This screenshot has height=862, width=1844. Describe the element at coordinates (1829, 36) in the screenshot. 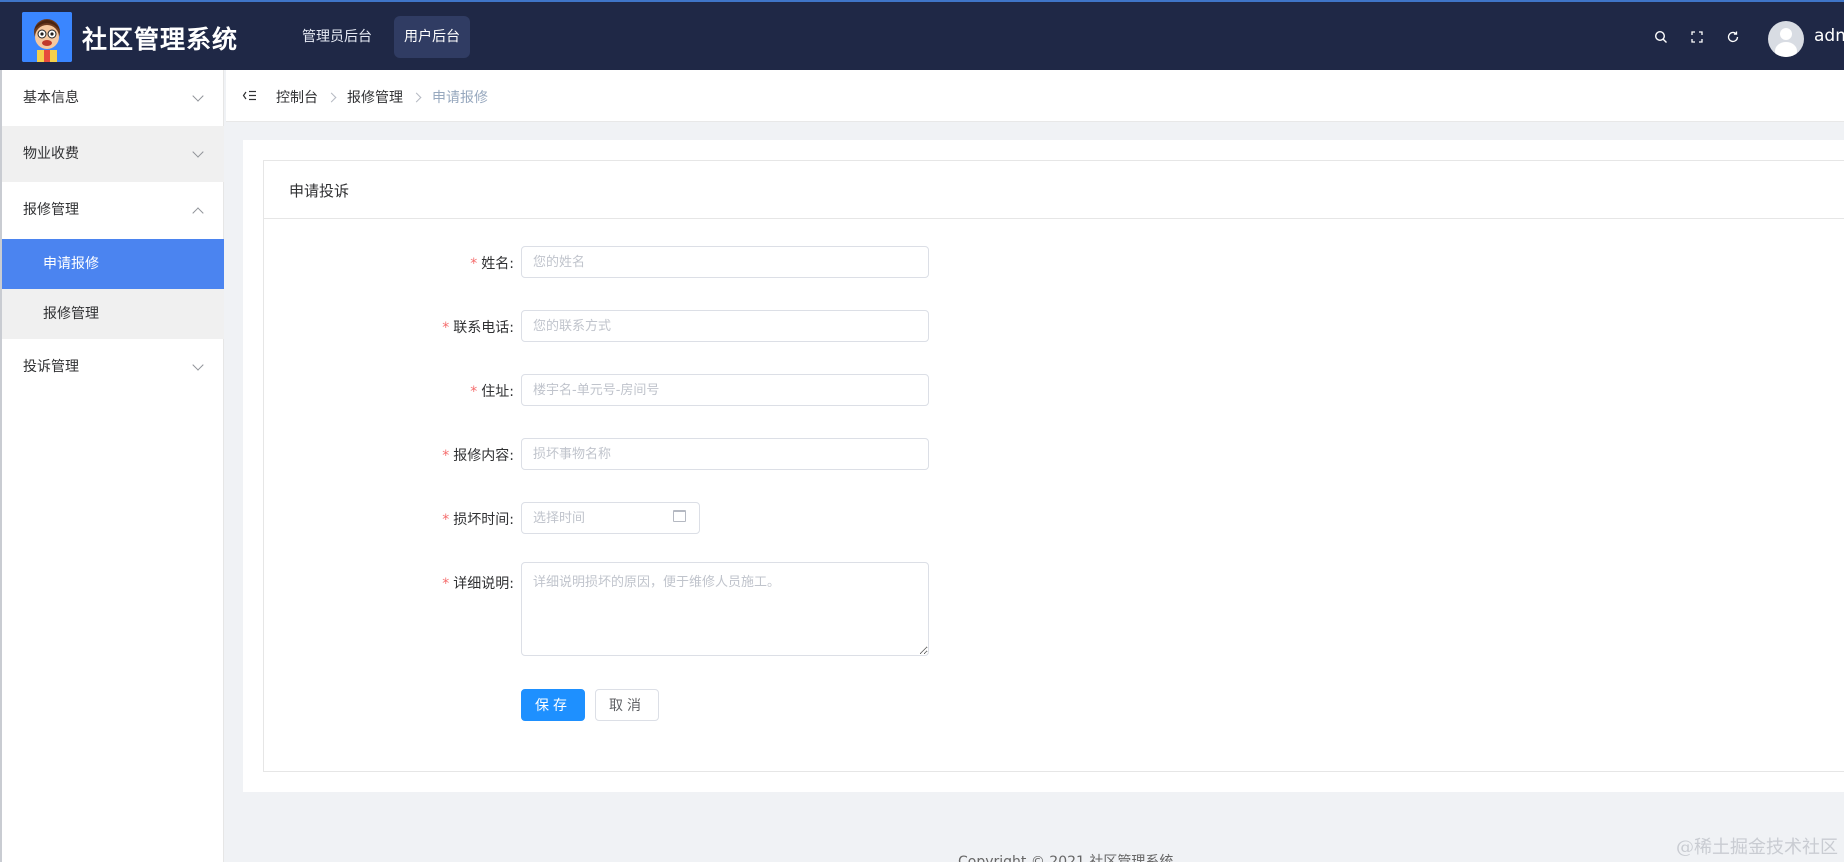

I see `user-name: adm` at that location.